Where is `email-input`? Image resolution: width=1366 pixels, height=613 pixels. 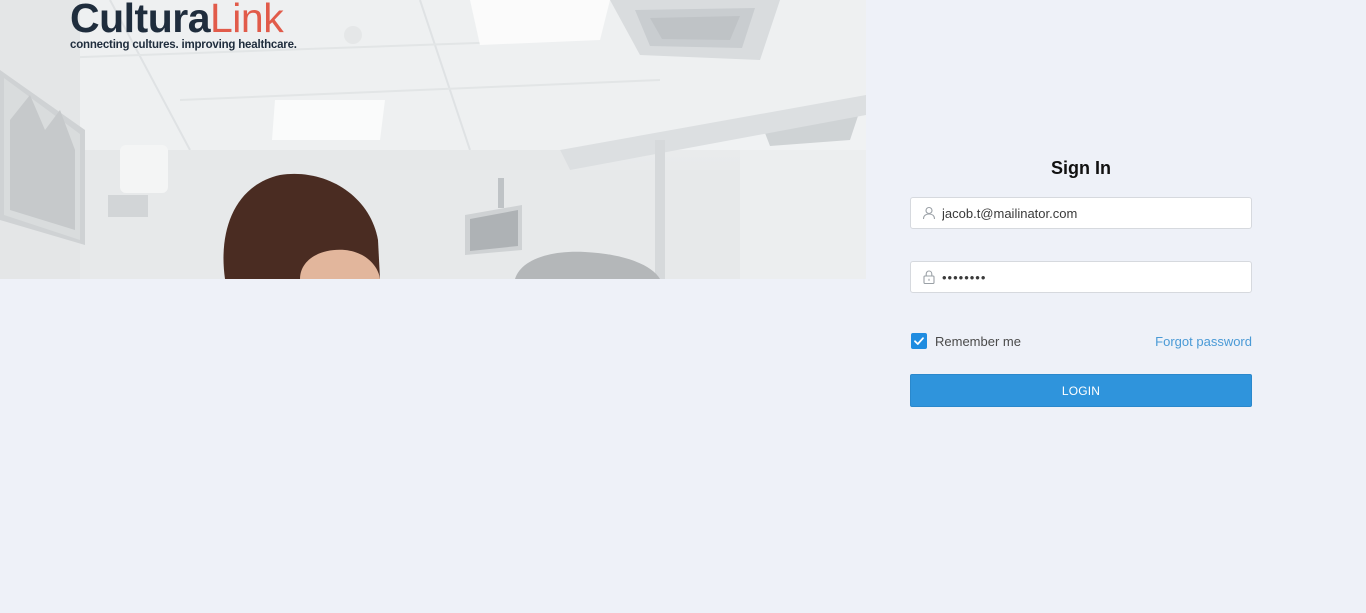 email-input is located at coordinates (1092, 213).